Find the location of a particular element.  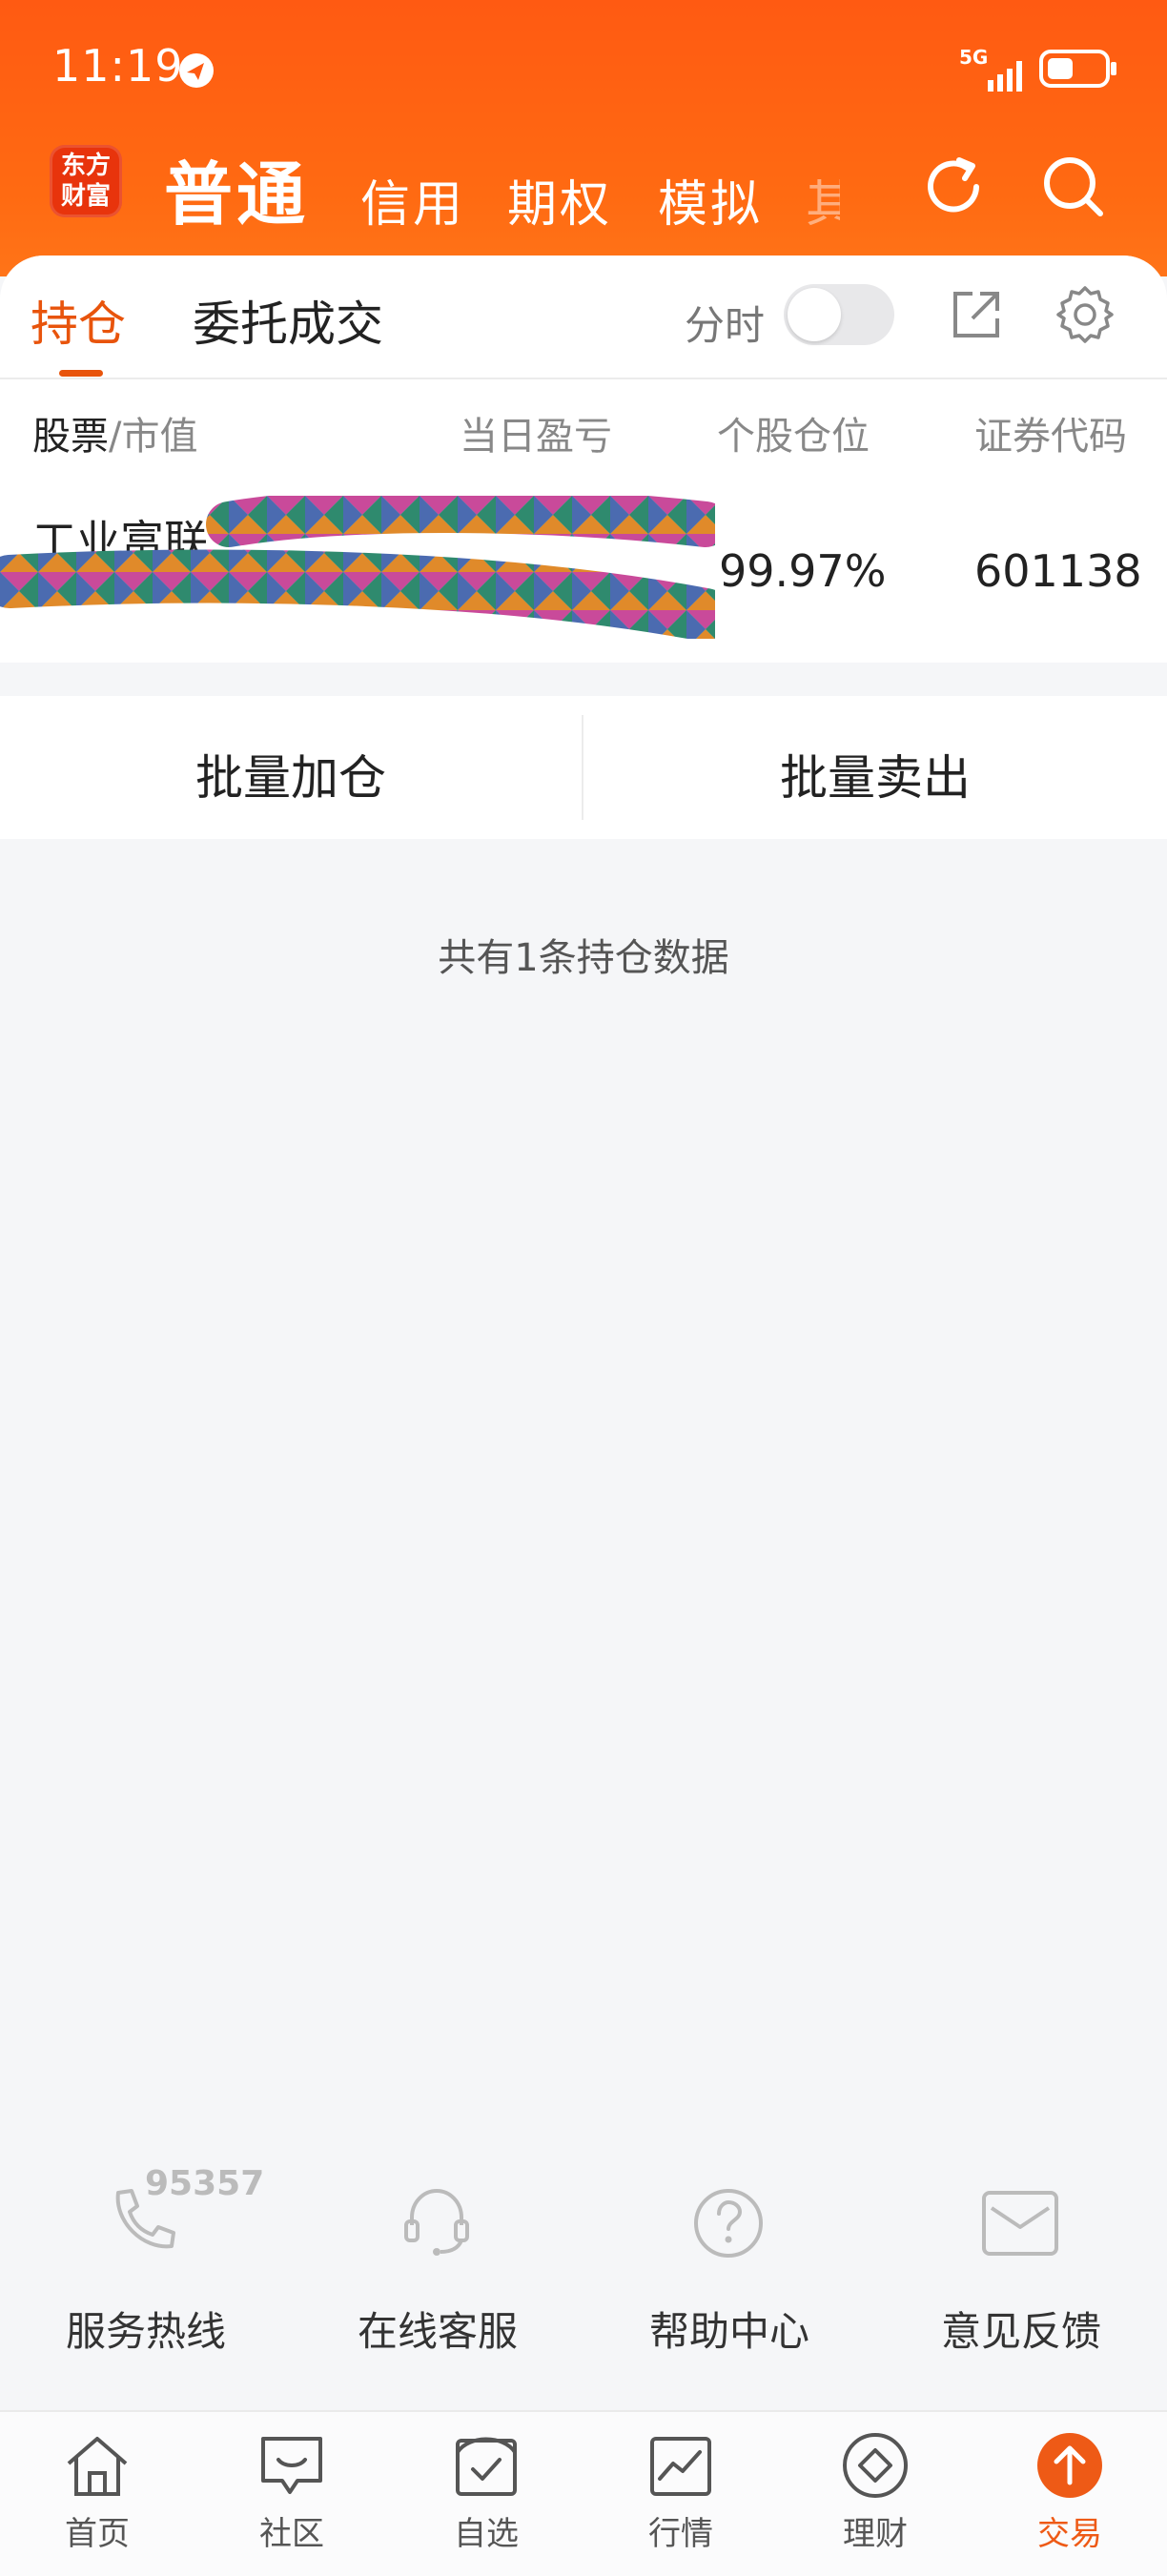

column-daily-pnl: 当日盈亏 is located at coordinates (536, 437).